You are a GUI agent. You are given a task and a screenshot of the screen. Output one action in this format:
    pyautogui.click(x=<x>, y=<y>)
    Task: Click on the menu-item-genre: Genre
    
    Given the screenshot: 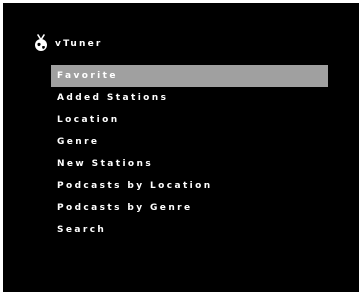 What is the action you would take?
    pyautogui.click(x=189, y=142)
    